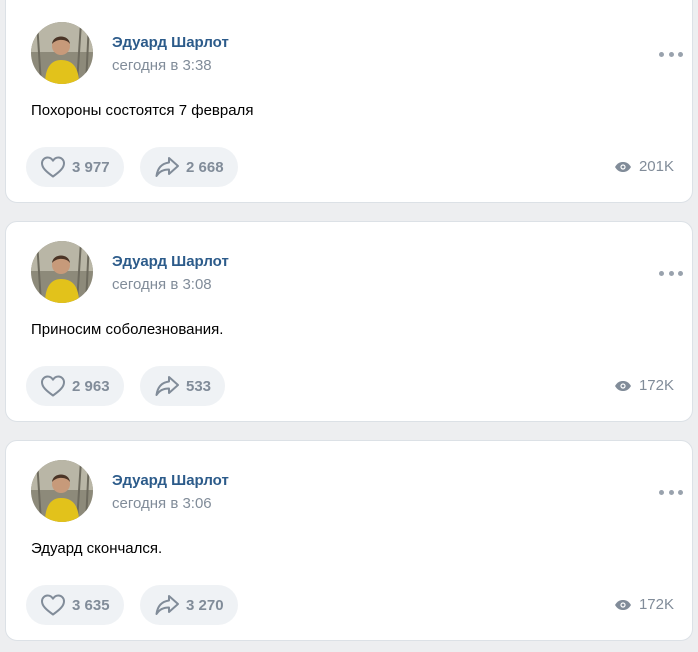  Describe the element at coordinates (656, 166) in the screenshot. I see `views-count: 201K` at that location.